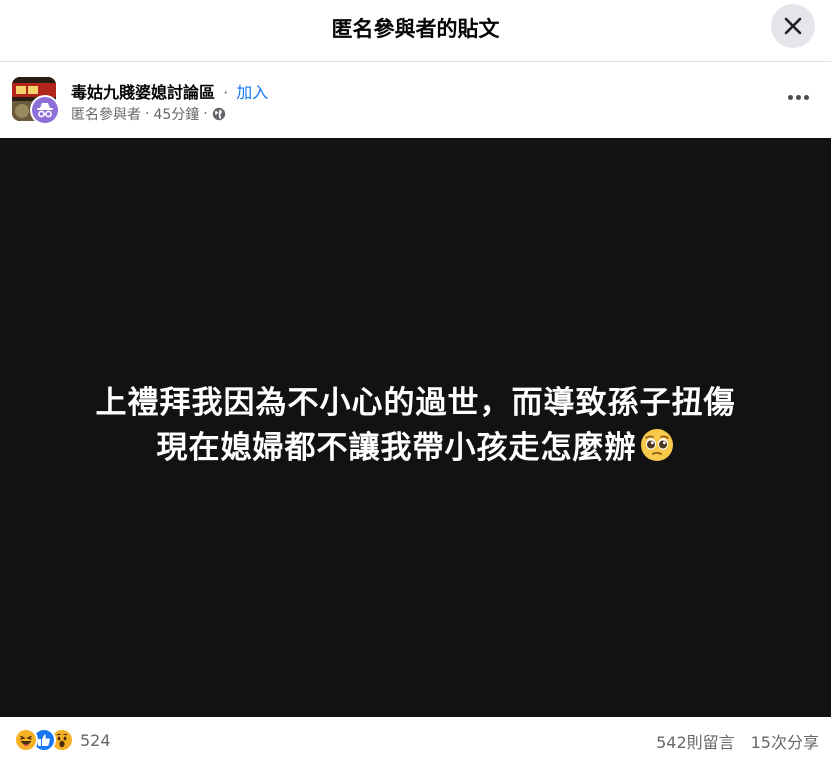  What do you see at coordinates (62, 740) in the screenshot?
I see `reaction-summary: 524` at bounding box center [62, 740].